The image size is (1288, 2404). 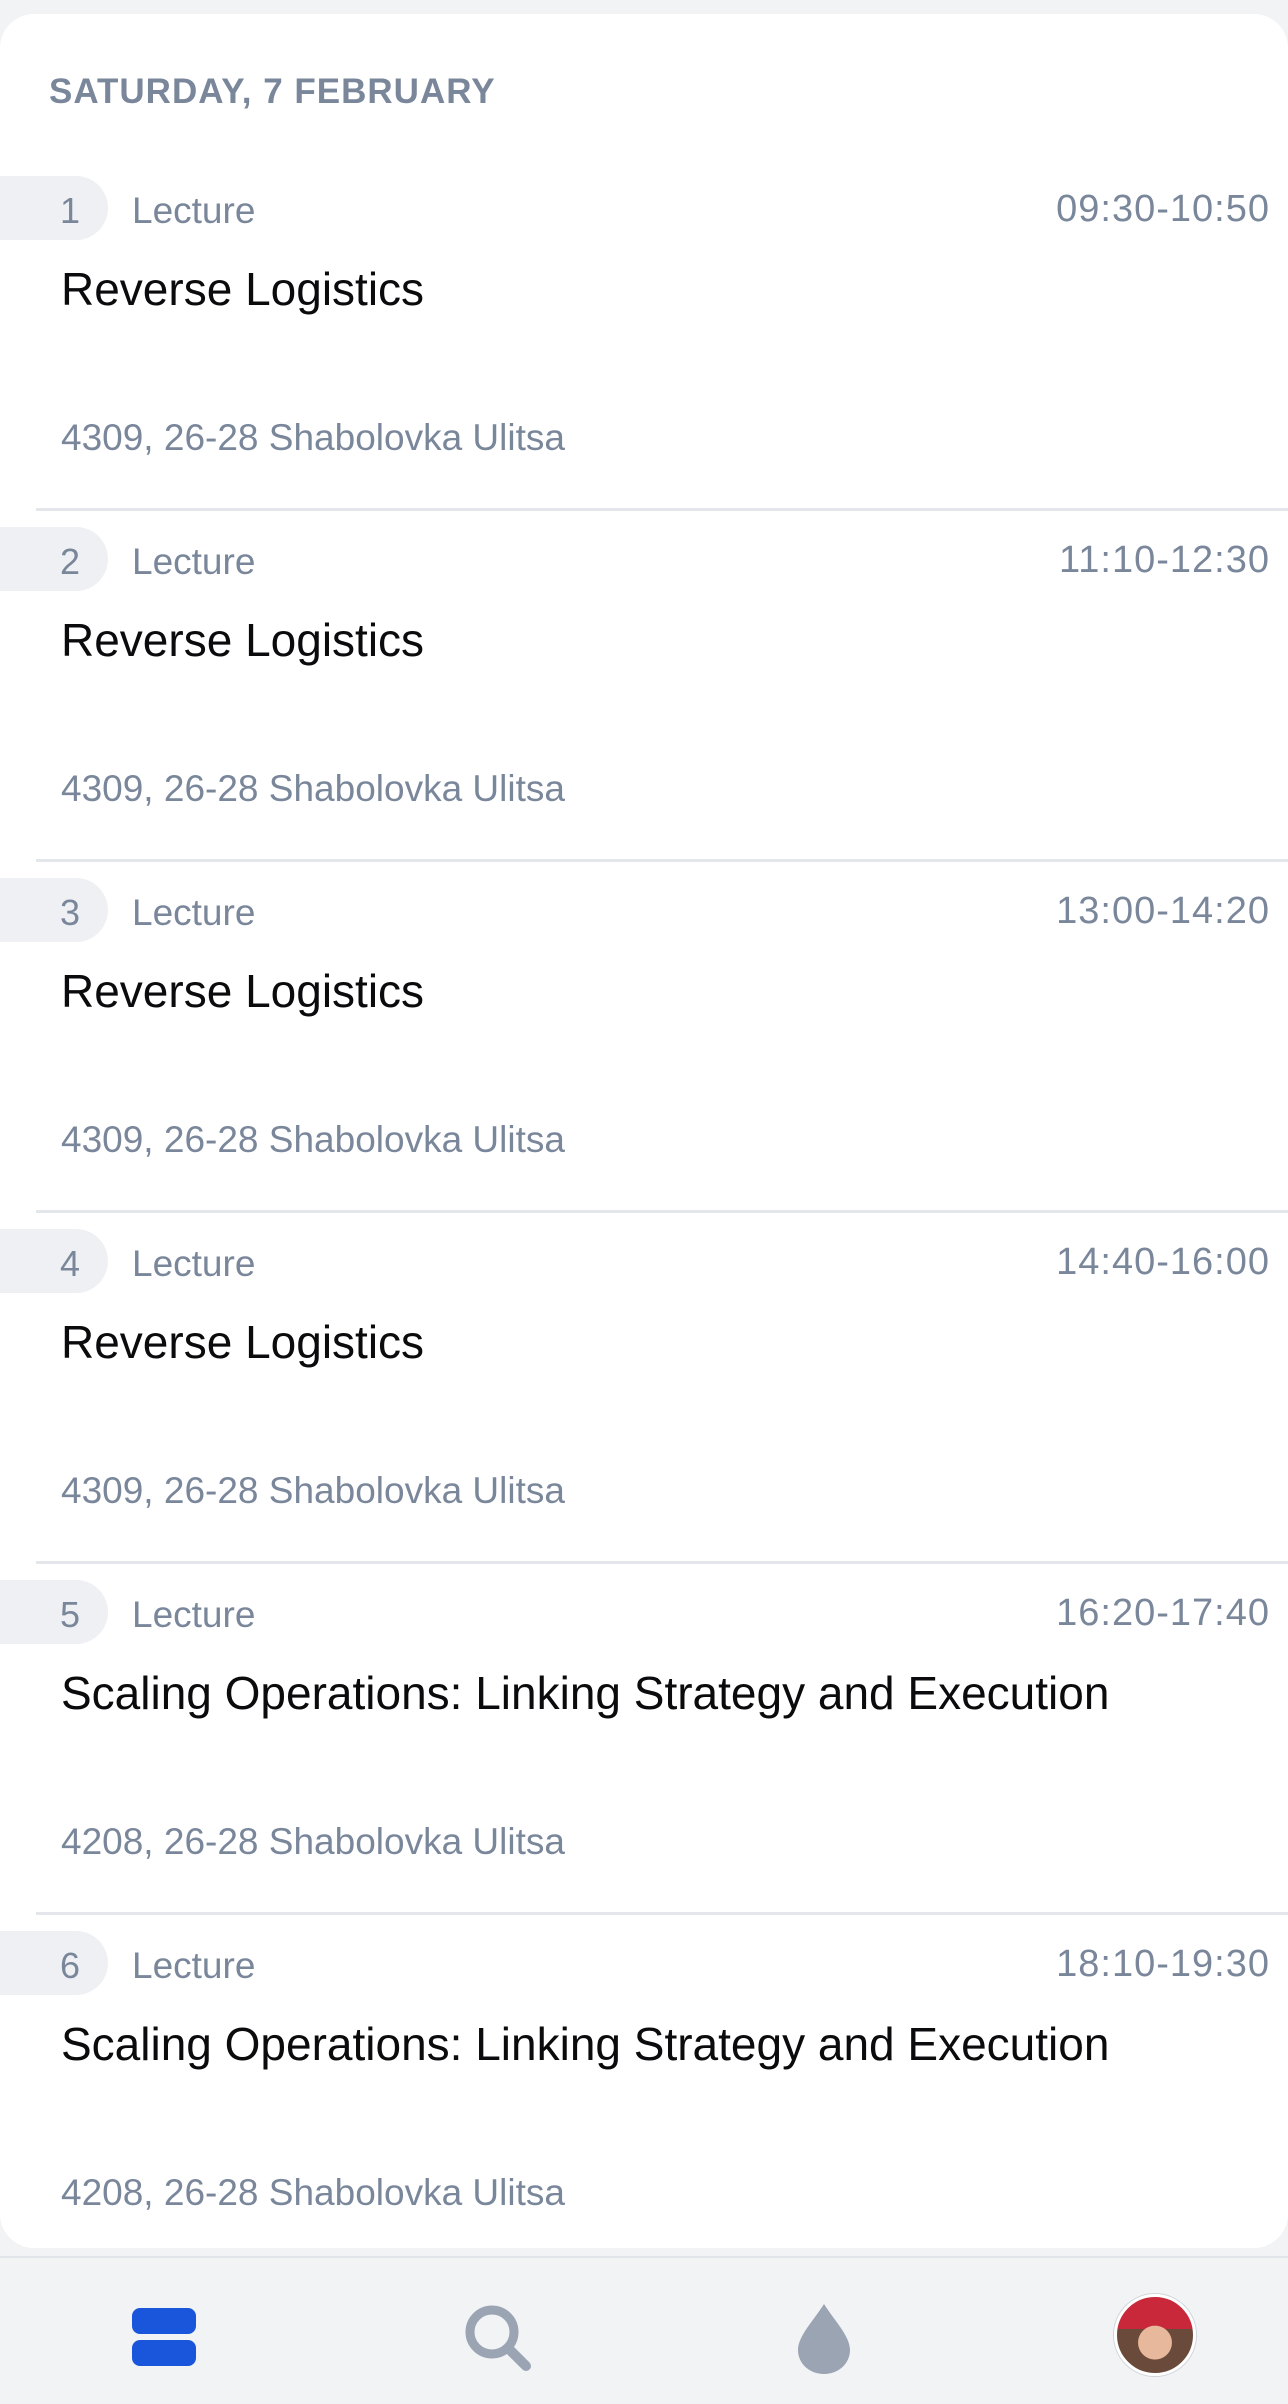 I want to click on lesson-number: 3, so click(x=70, y=912).